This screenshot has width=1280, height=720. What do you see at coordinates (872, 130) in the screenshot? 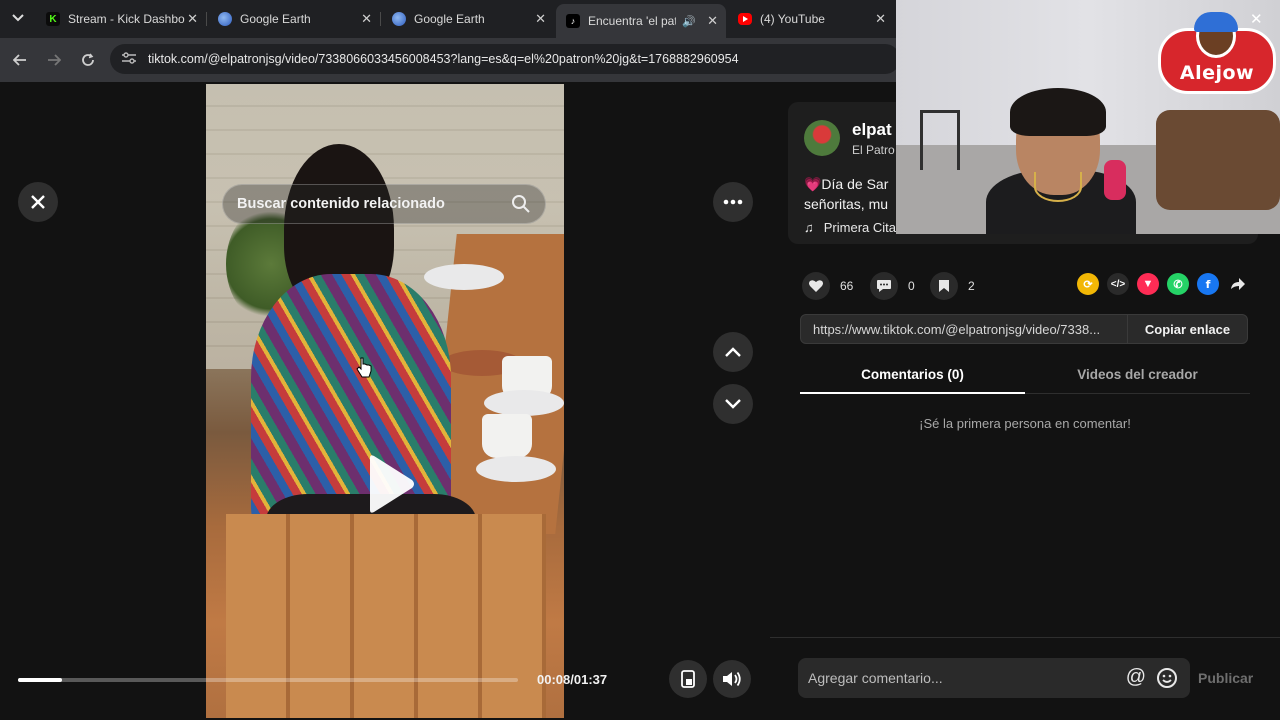
I see `creator-username: elpat` at bounding box center [872, 130].